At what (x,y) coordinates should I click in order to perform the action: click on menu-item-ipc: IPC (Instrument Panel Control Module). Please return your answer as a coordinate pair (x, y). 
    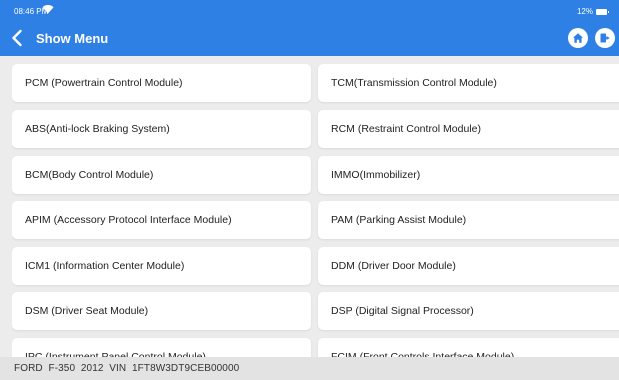
    Looking at the image, I should click on (161, 347).